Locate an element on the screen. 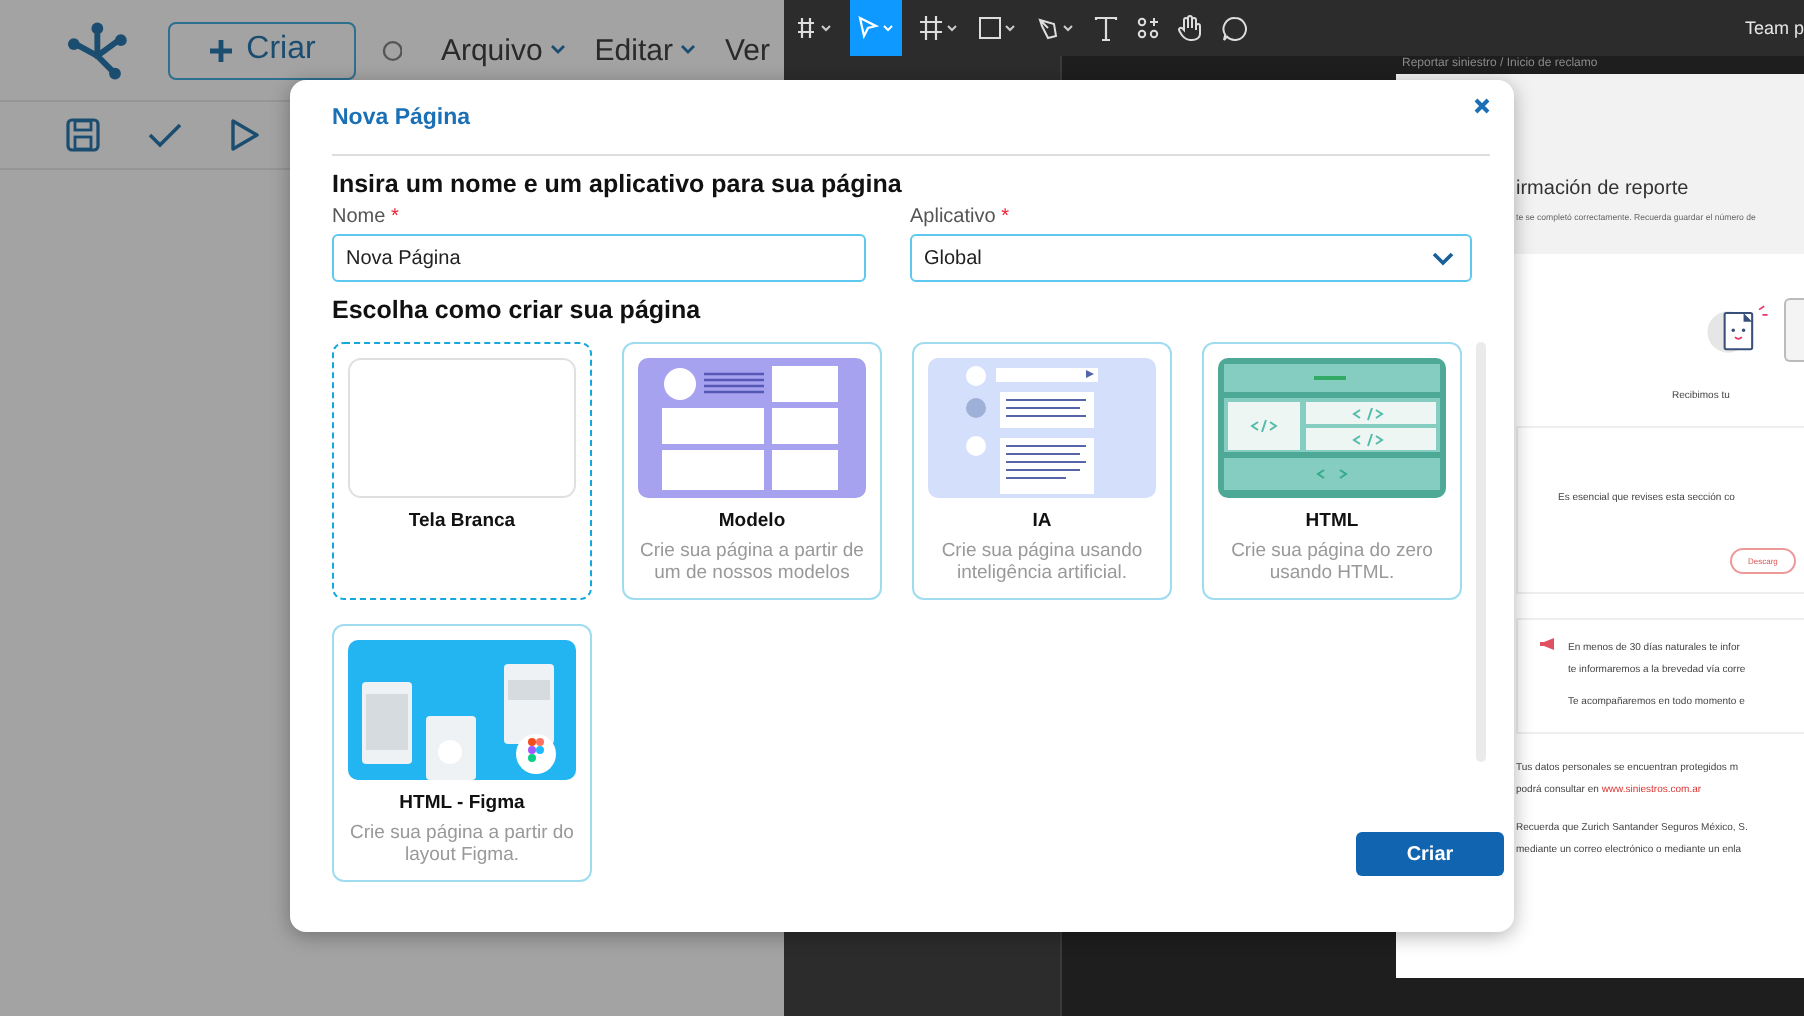 The width and height of the screenshot is (1804, 1016). menu-item: Editar is located at coordinates (645, 50).